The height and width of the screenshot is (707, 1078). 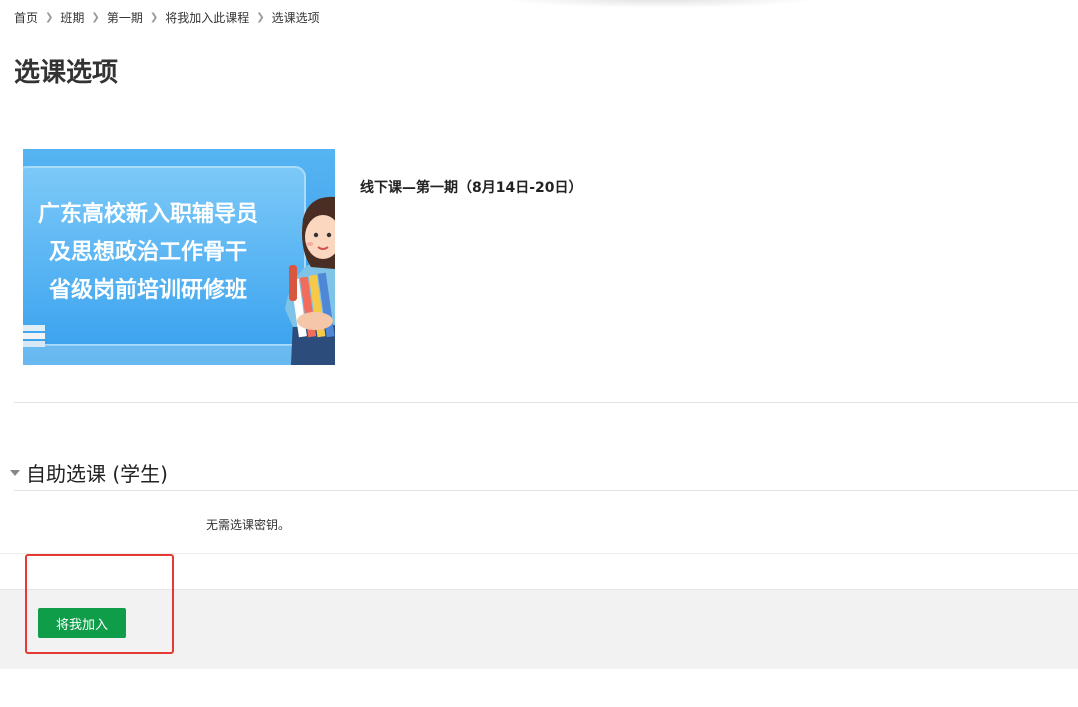 I want to click on breadcrumb: 首页 ❯ 班期 ❯ 第一期 ❯ 将我加入此课程 ❯ 选课选项, so click(x=167, y=17).